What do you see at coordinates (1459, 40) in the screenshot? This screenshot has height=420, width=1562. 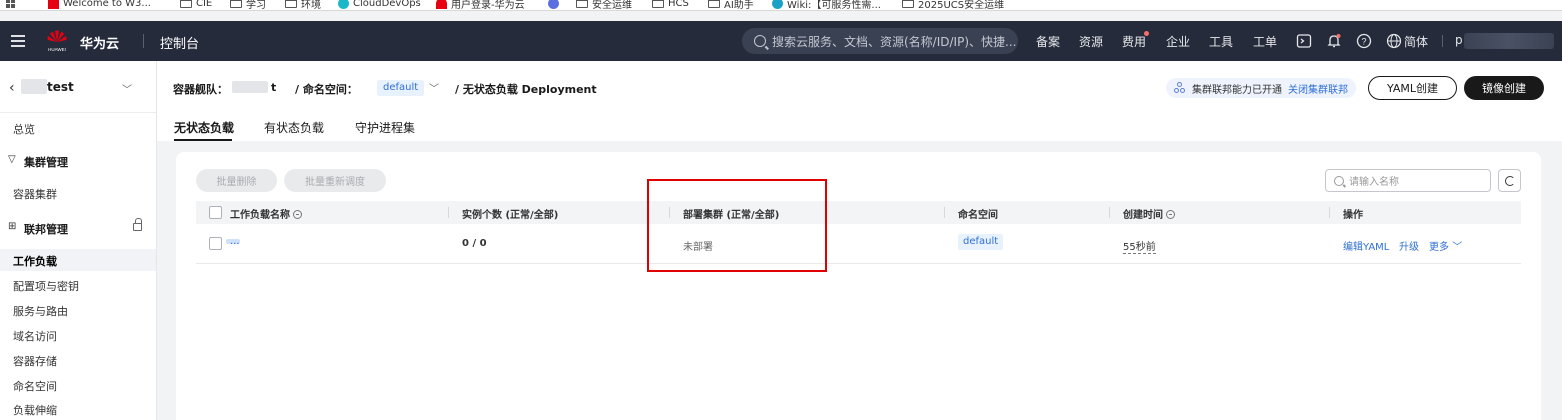 I see `user-initial: p` at bounding box center [1459, 40].